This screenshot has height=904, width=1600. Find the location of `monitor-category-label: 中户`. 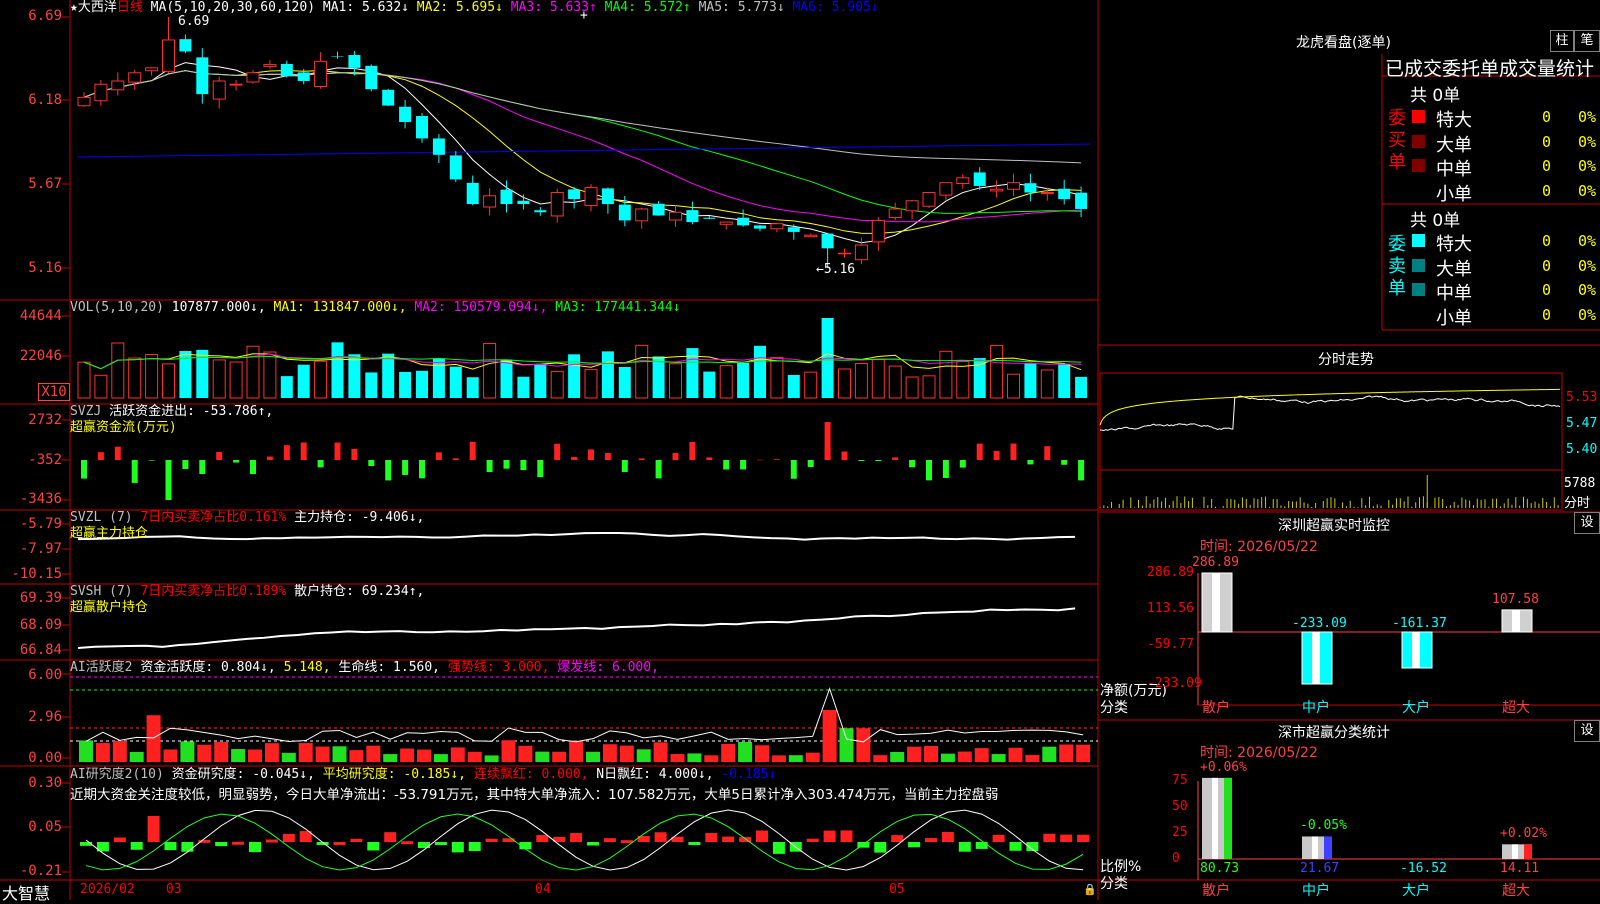

monitor-category-label: 中户 is located at coordinates (1316, 708).